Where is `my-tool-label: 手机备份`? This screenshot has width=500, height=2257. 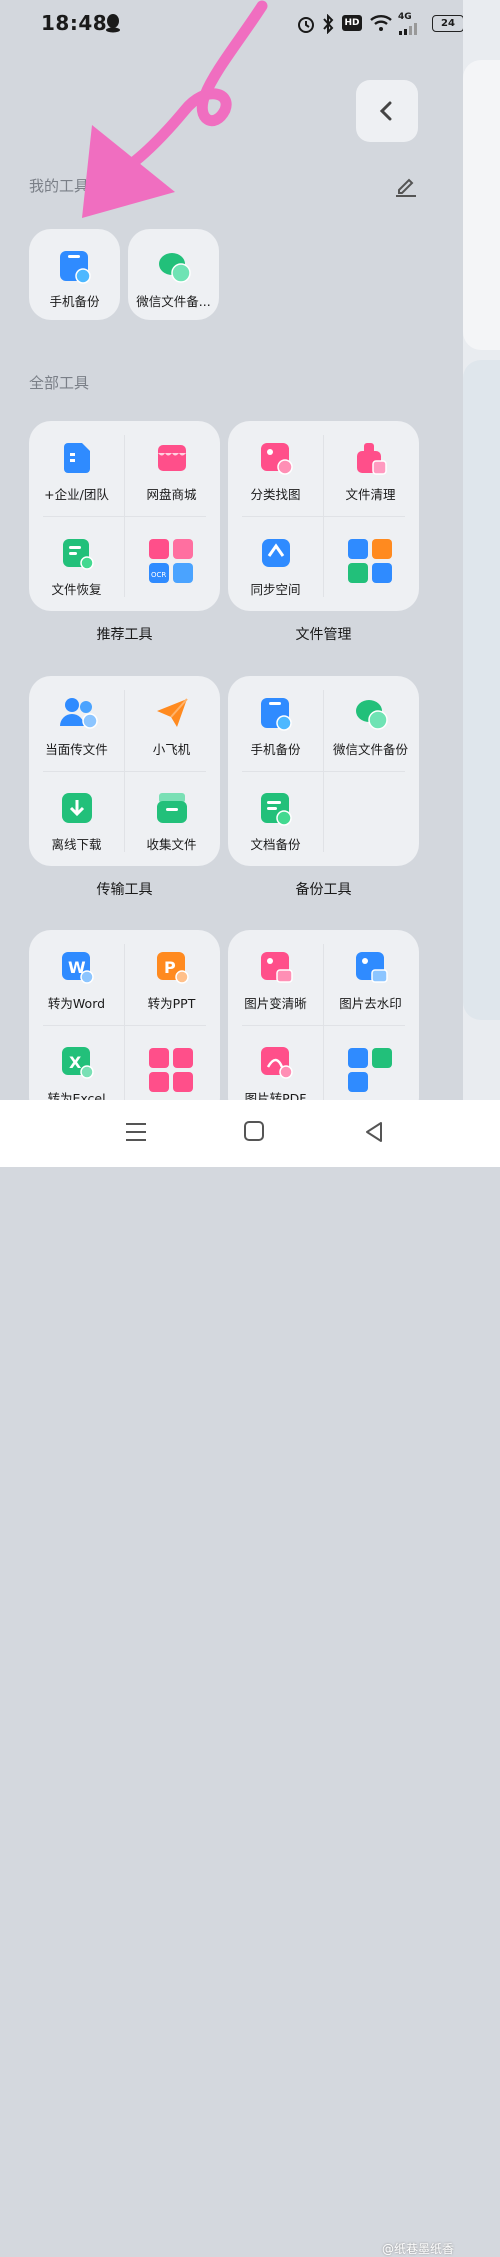 my-tool-label: 手机备份 is located at coordinates (74, 301).